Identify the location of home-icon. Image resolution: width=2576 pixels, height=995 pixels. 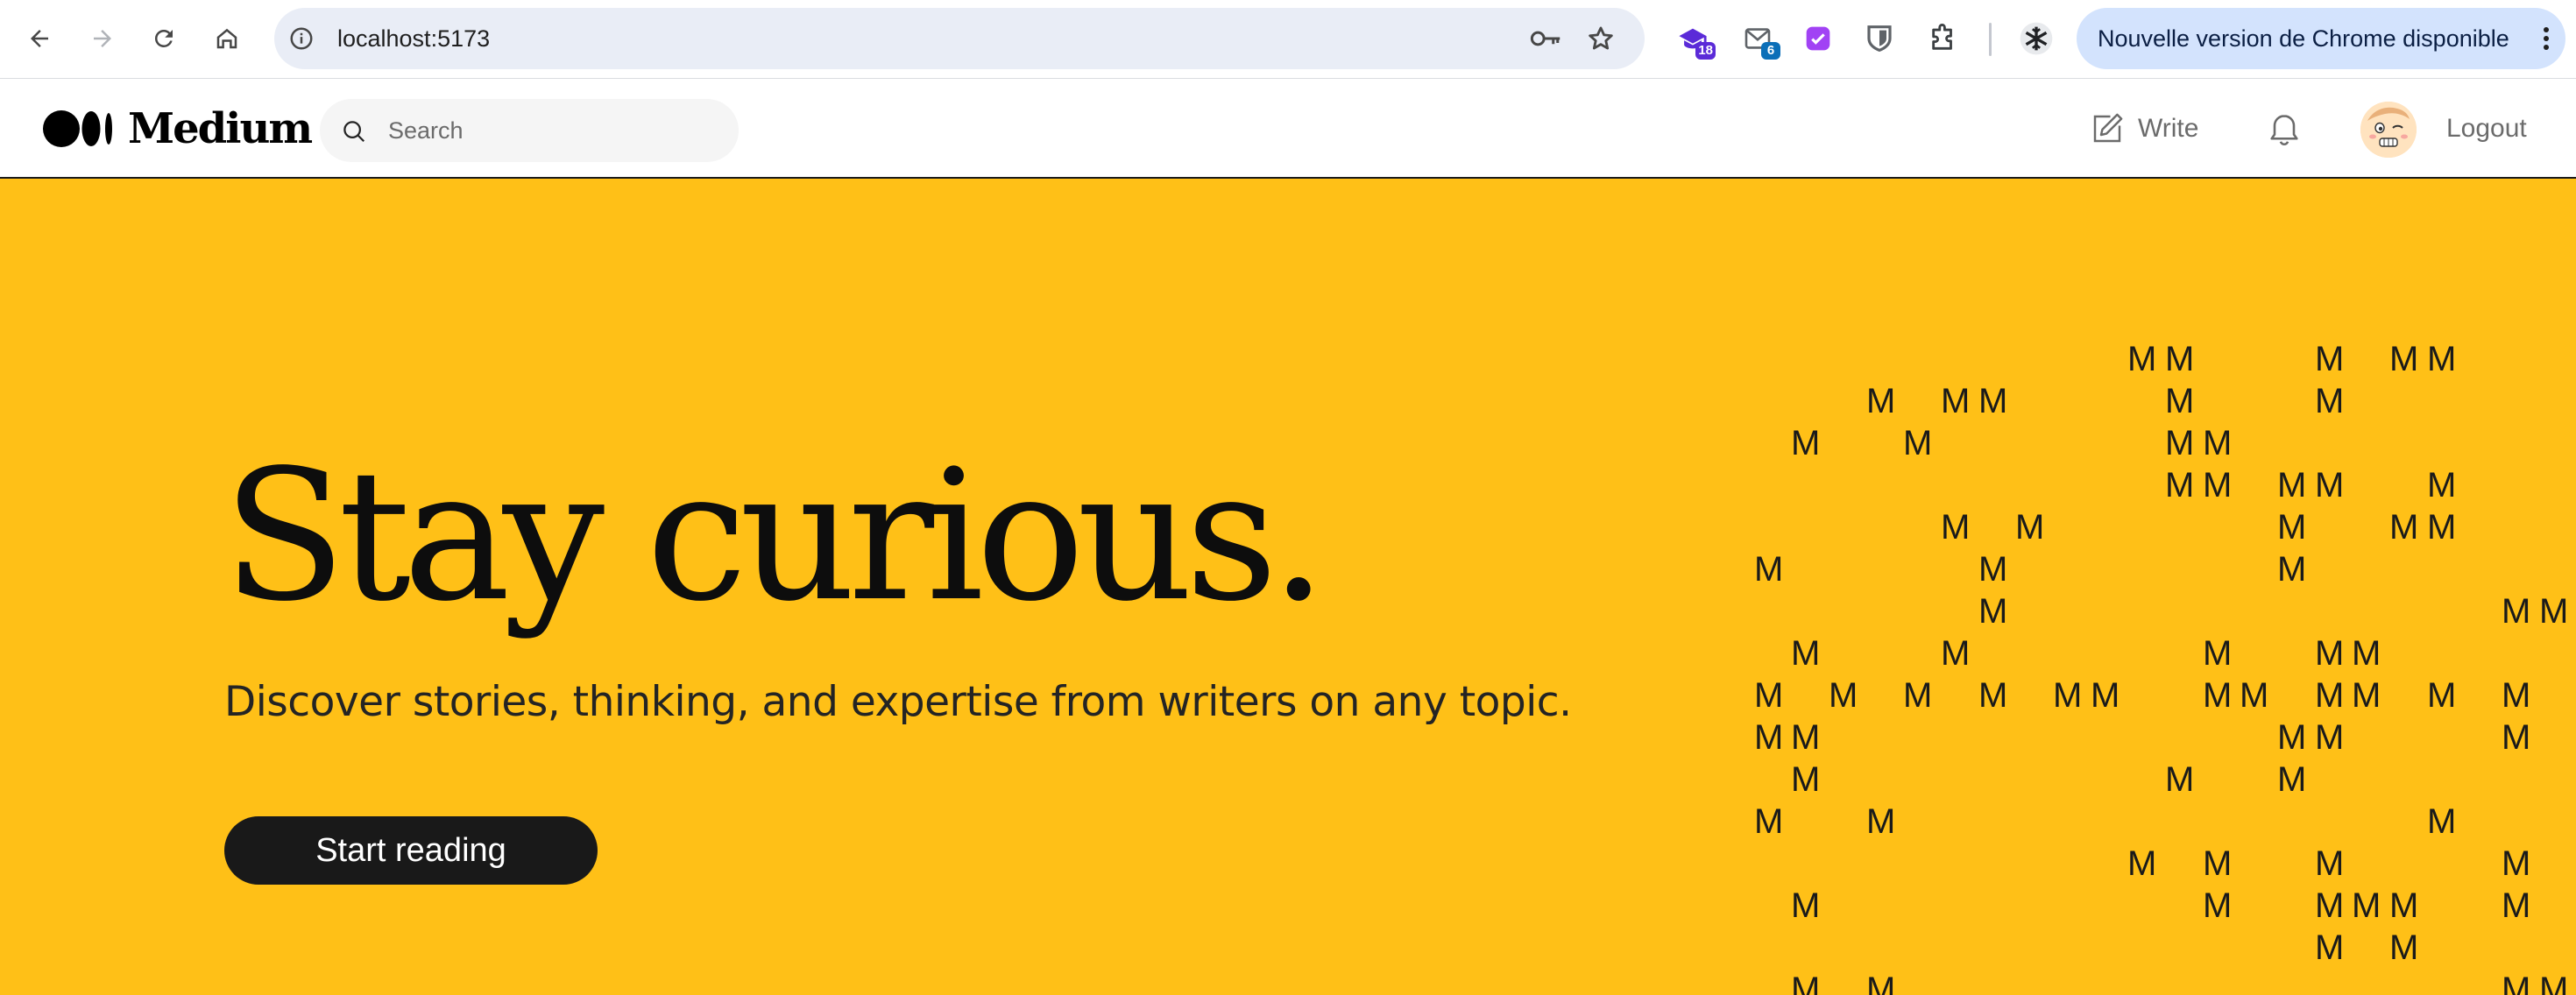
(226, 38).